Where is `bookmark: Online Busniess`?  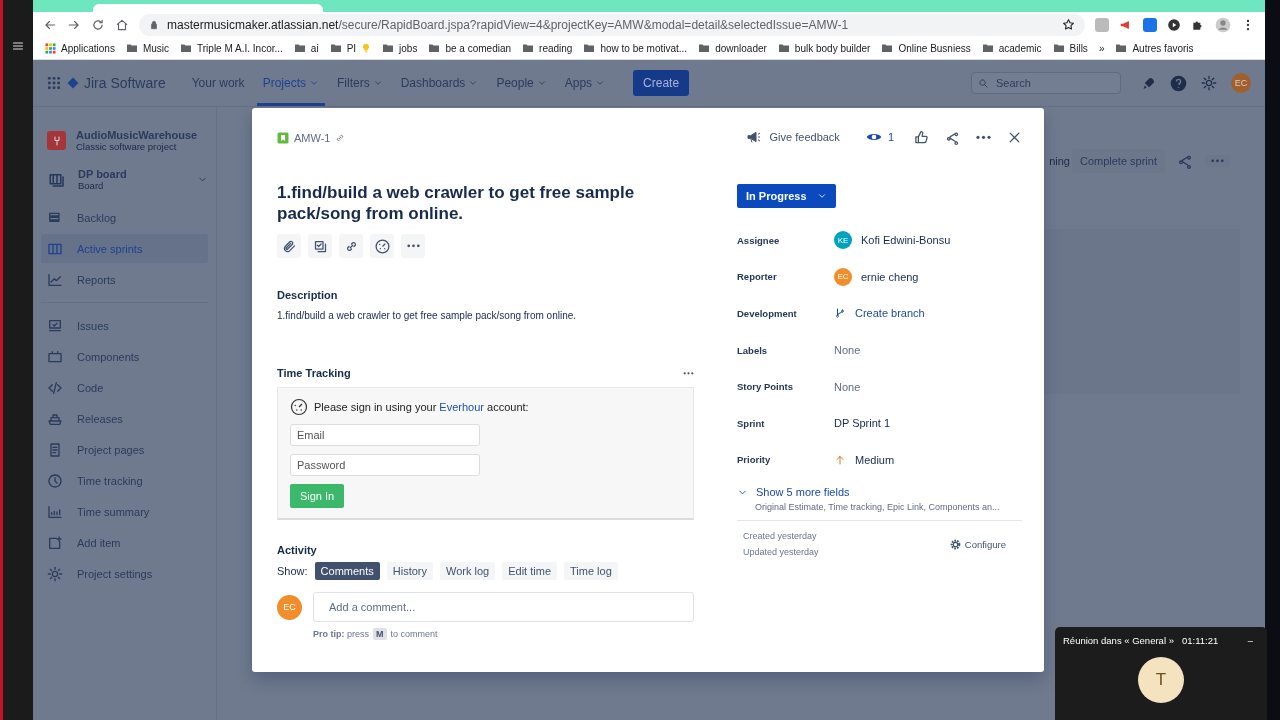
bookmark: Online Busniess is located at coordinates (926, 48).